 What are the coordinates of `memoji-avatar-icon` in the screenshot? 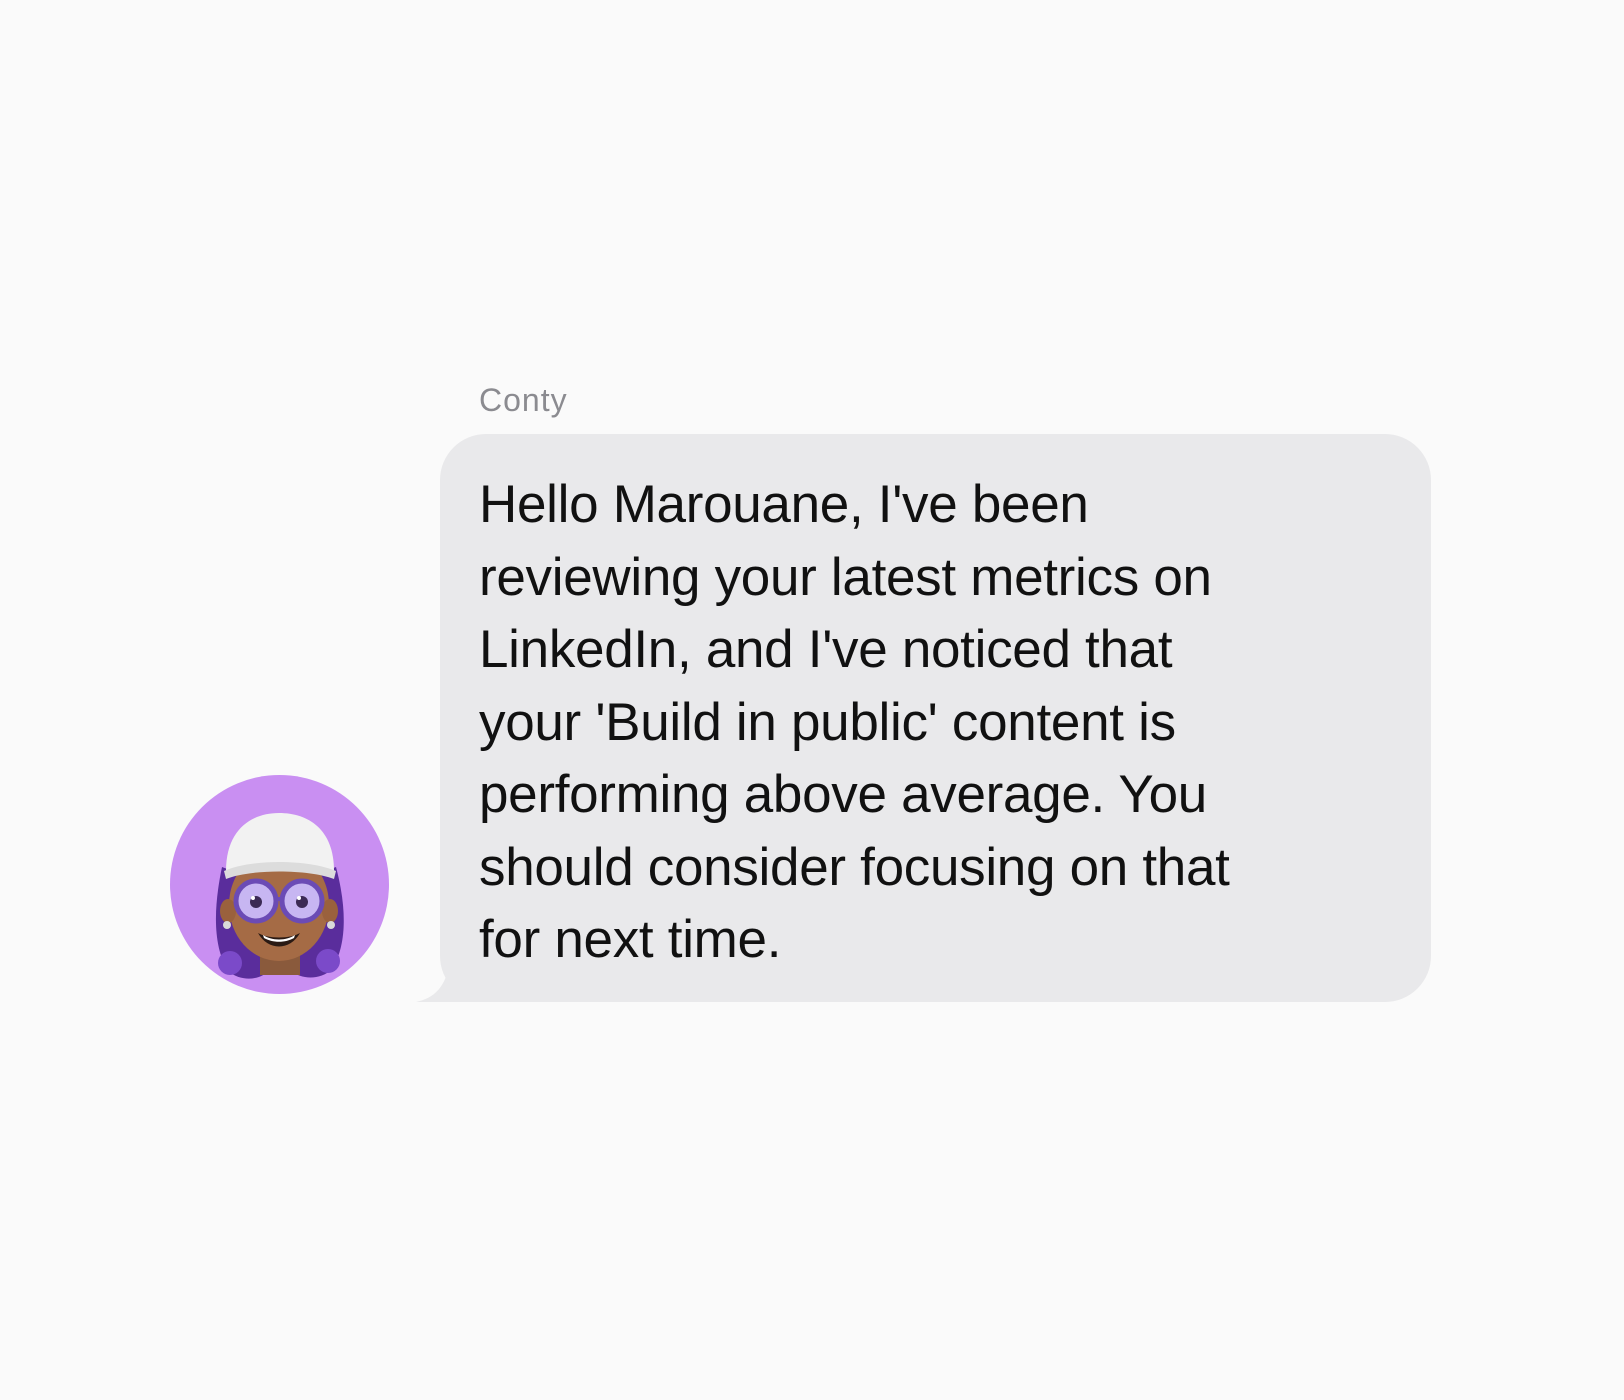 It's located at (279, 896).